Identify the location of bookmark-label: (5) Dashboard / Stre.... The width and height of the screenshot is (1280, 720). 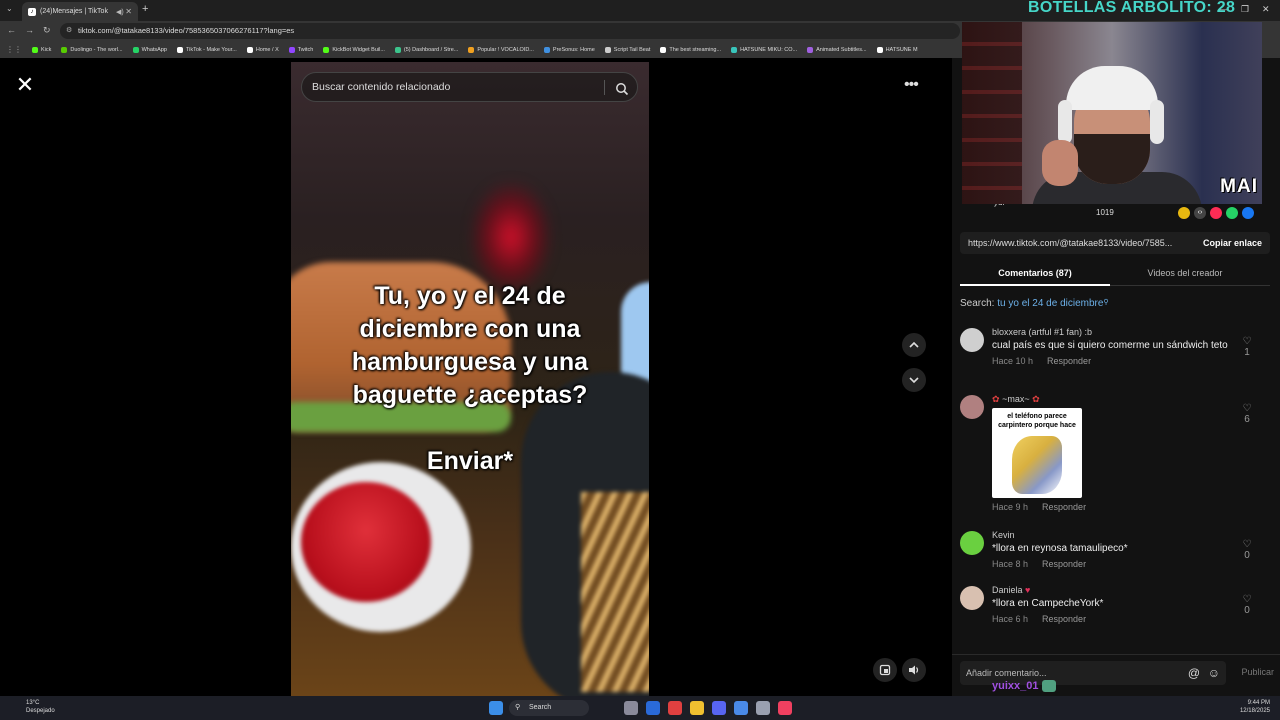
(431, 49).